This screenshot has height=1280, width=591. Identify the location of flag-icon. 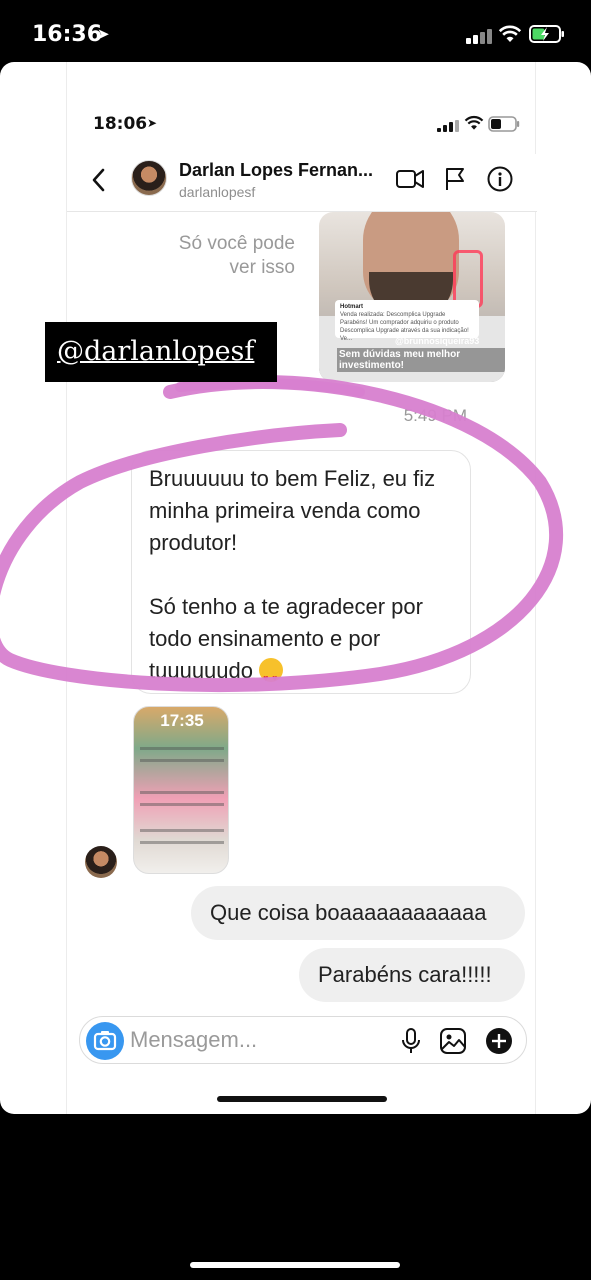
(456, 179).